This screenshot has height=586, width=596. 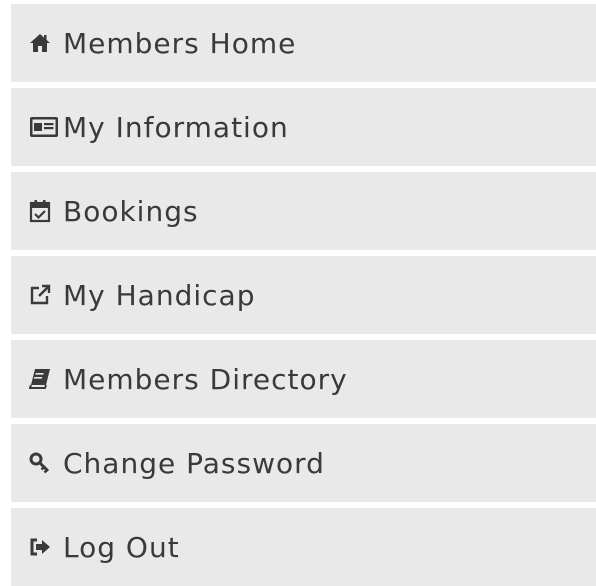 I want to click on menu-item-label: Members Home, so click(x=180, y=43).